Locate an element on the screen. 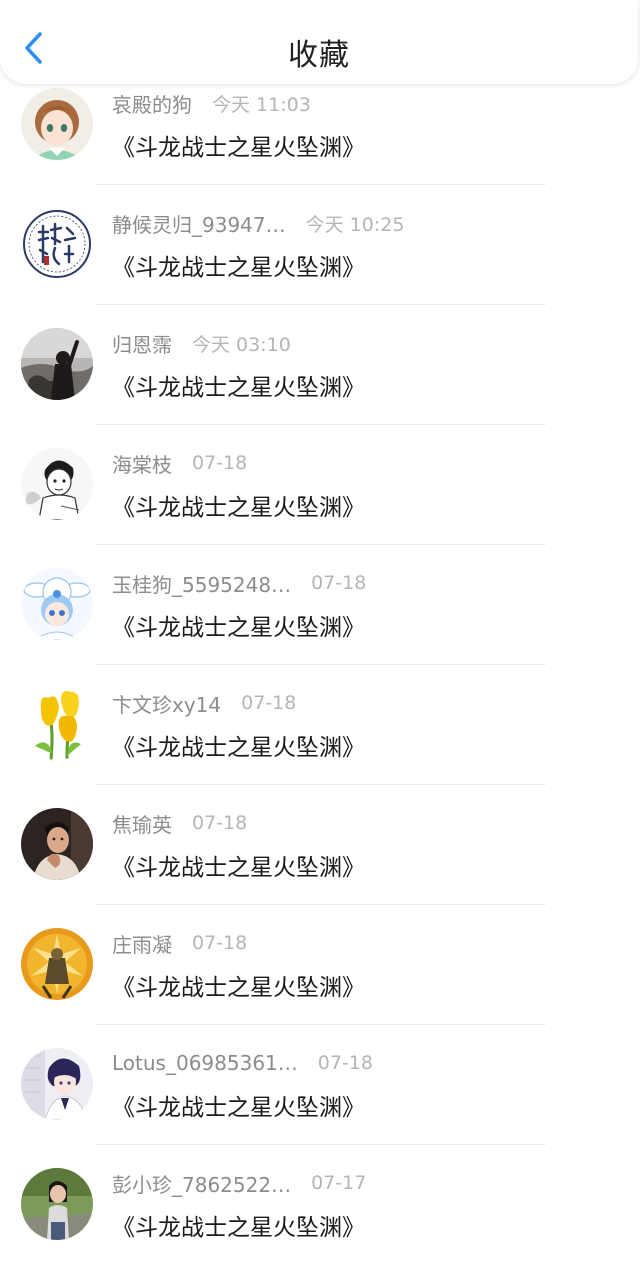 The image size is (640, 1288). avatar-manga-boy-image is located at coordinates (57, 484).